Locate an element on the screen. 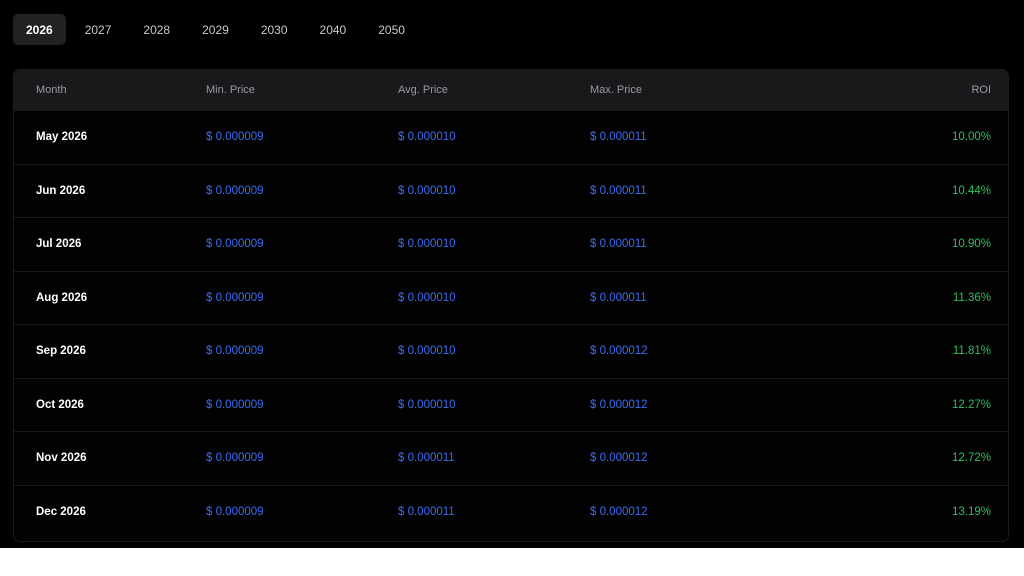 Image resolution: width=1024 pixels, height=576 pixels. cell-roi: 10.90% is located at coordinates (971, 244).